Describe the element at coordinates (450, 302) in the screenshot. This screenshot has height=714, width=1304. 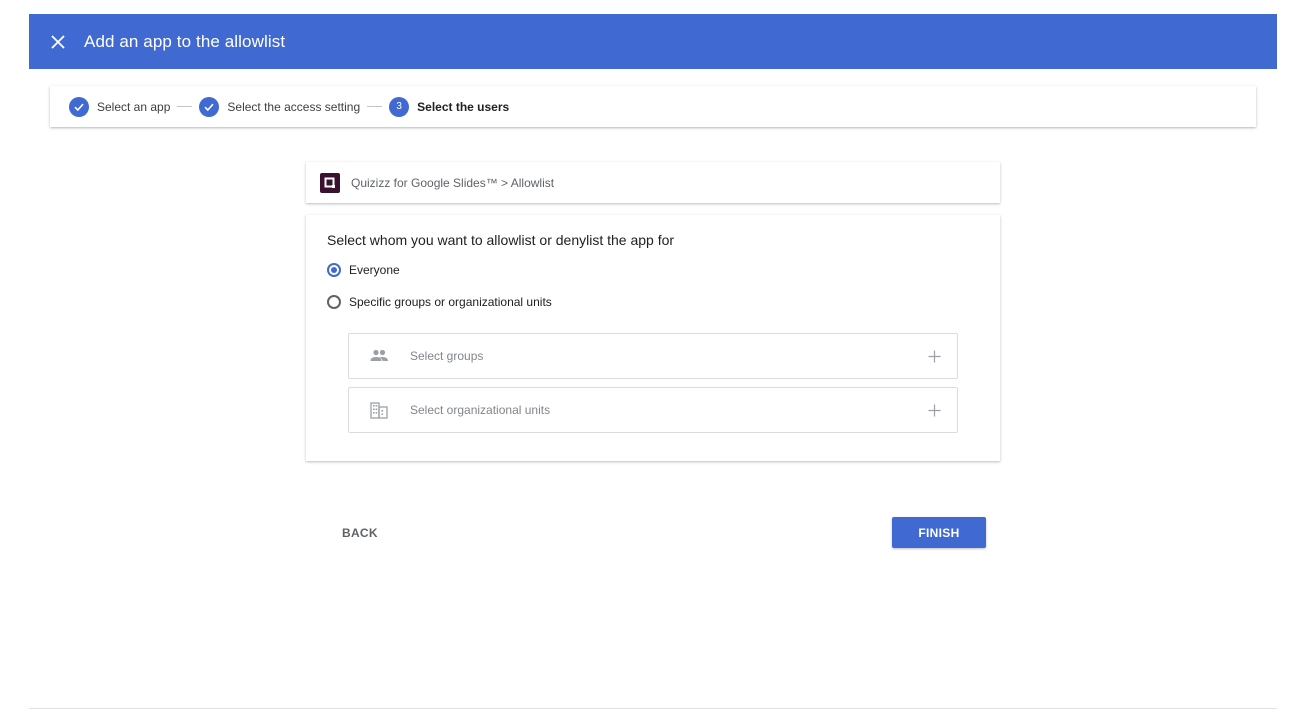
I see `radio-label: Specific groups or organizational units` at that location.